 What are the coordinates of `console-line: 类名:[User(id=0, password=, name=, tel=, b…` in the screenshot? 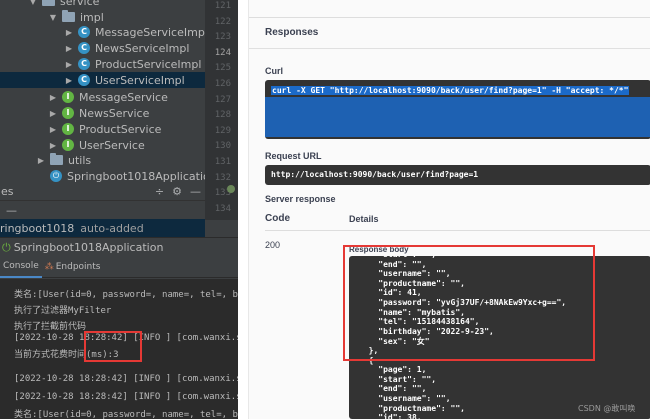 It's located at (126, 414).